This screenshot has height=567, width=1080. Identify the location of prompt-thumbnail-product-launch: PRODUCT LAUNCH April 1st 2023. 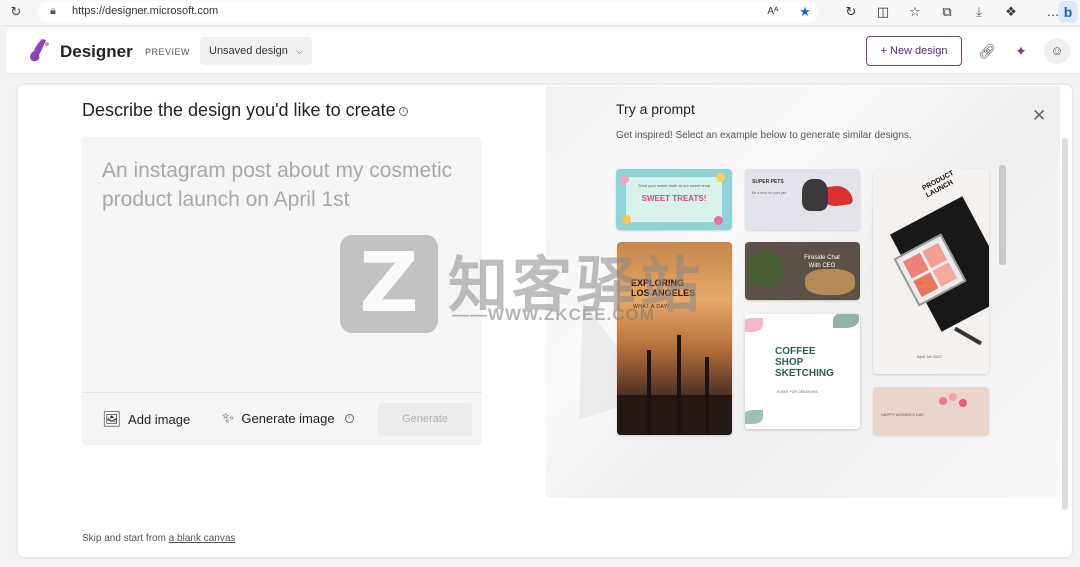
(931, 271).